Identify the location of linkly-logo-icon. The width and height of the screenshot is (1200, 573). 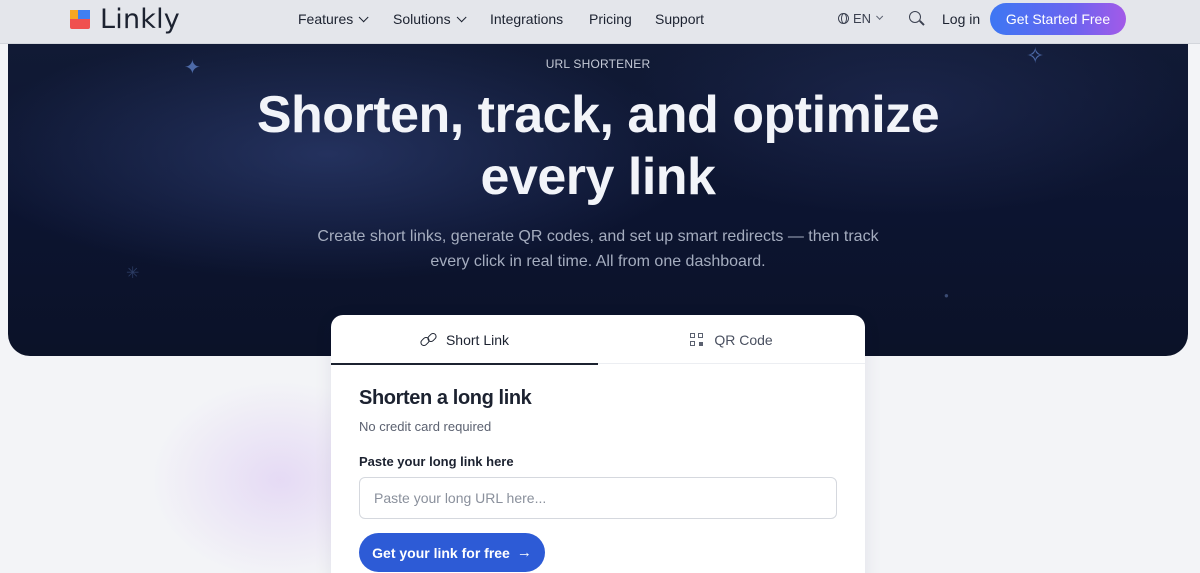
(81, 19).